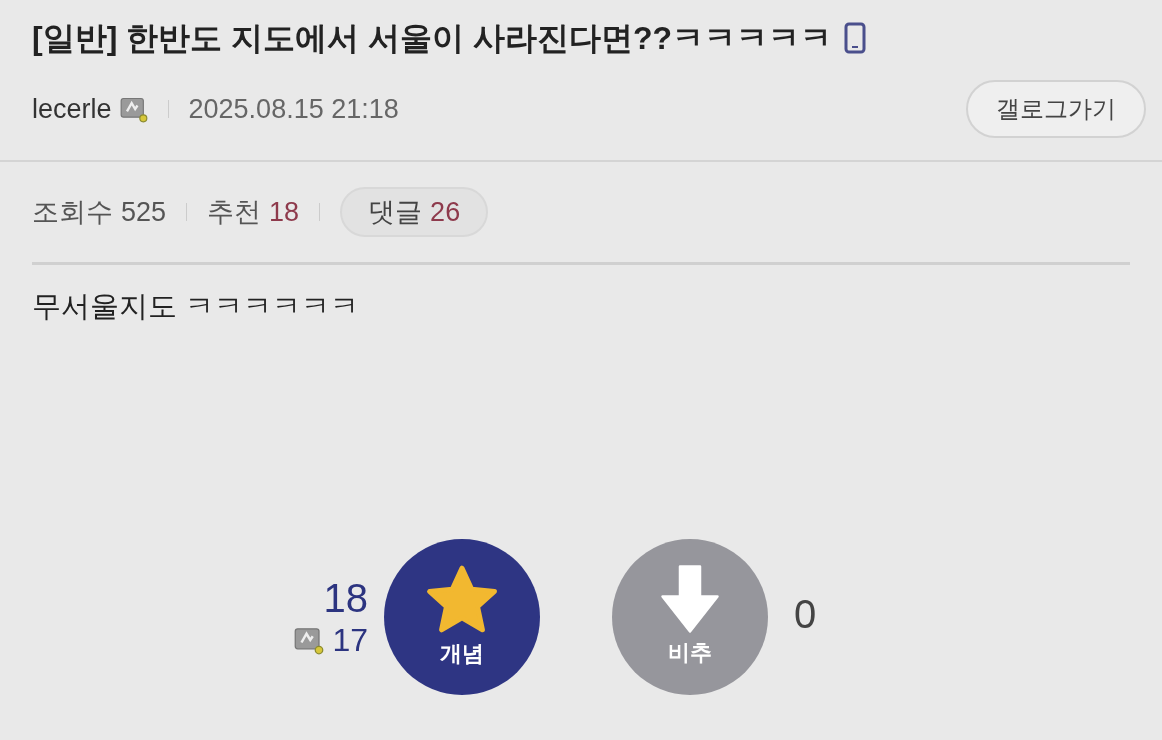 Image resolution: width=1162 pixels, height=740 pixels. I want to click on stat-value: 525, so click(144, 212).